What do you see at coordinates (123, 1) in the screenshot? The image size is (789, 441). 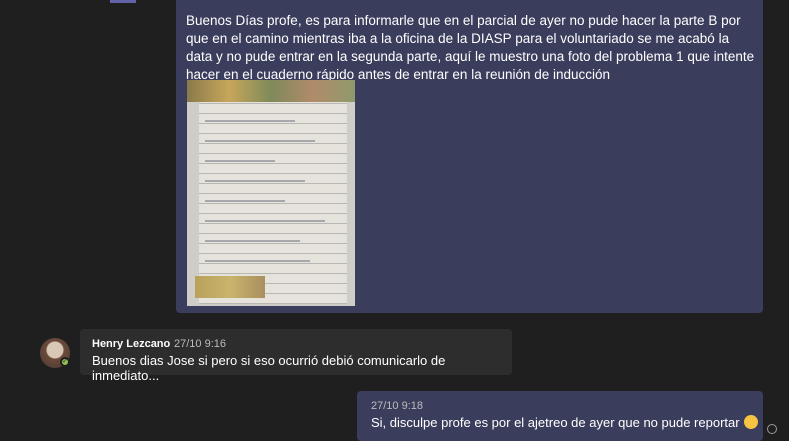 I see `active-tab-indicator` at bounding box center [123, 1].